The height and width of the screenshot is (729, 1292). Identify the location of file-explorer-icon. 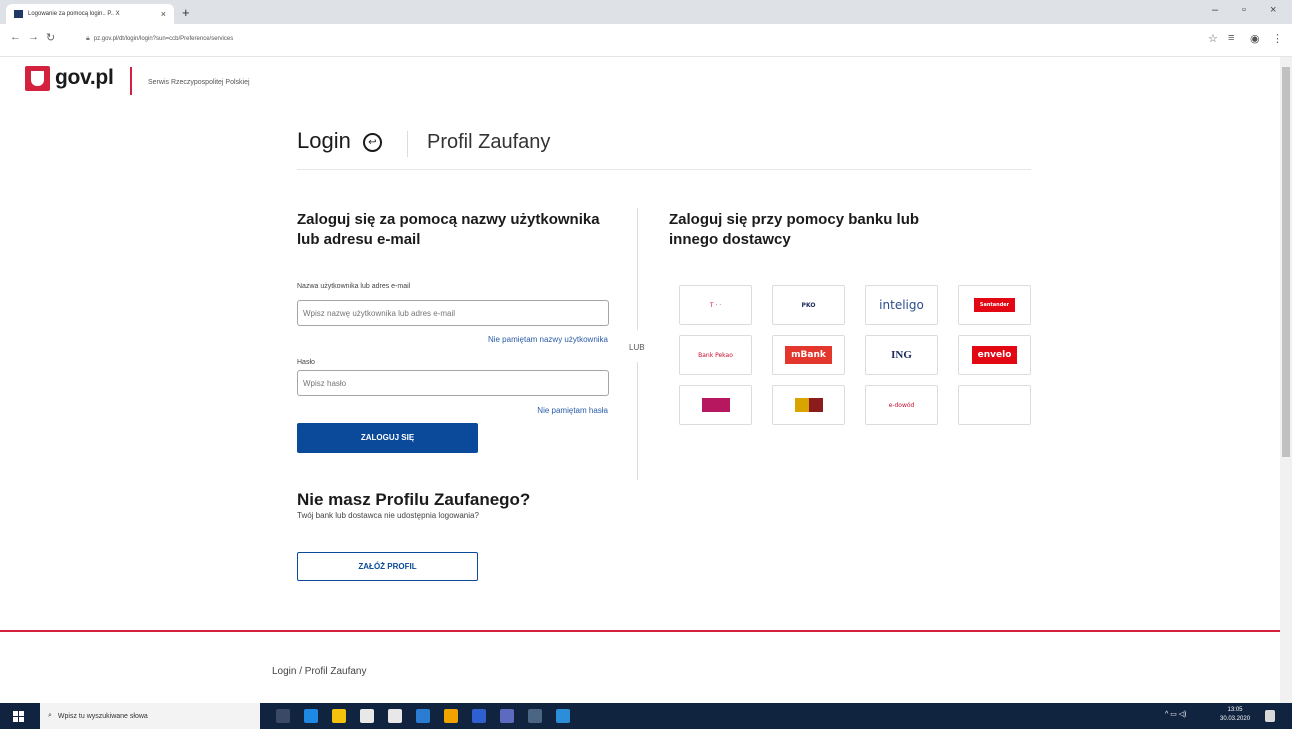
(339, 716).